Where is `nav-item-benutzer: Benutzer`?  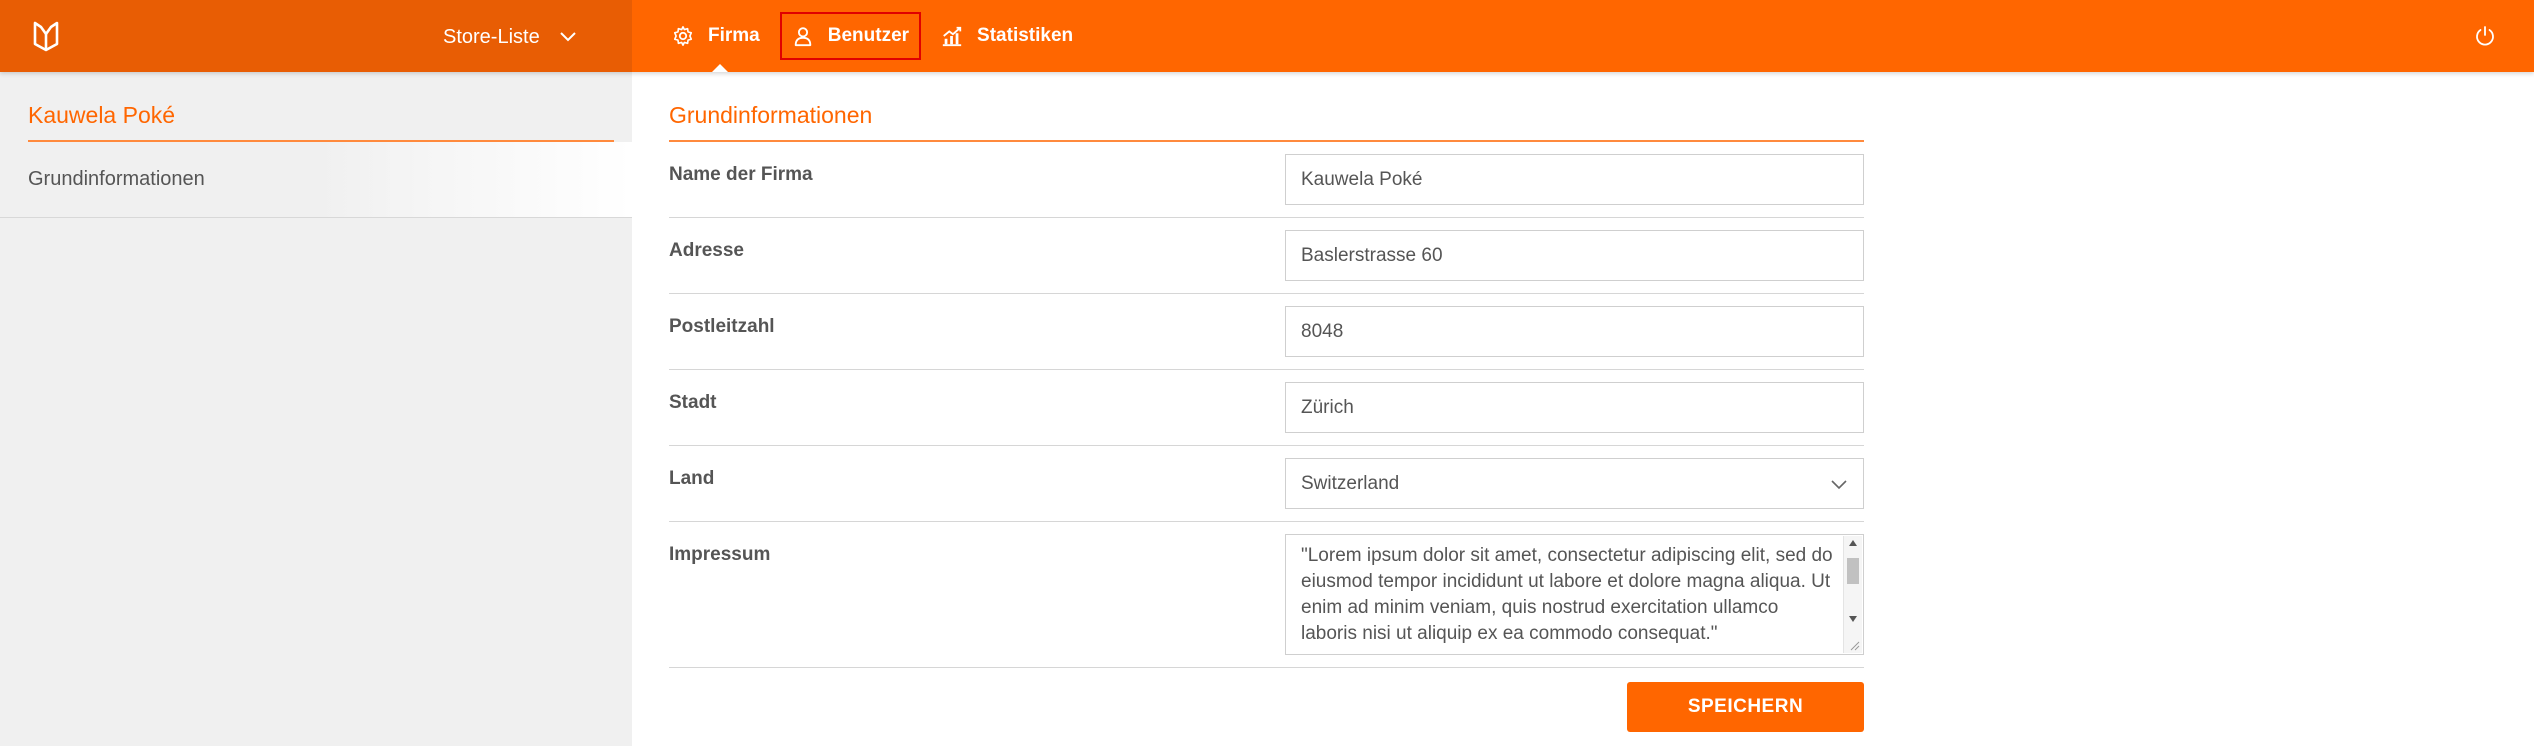
nav-item-benutzer: Benutzer is located at coordinates (850, 36).